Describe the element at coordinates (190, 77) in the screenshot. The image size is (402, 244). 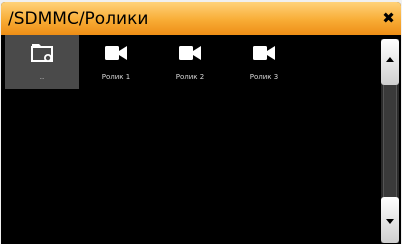
I see `file-item-label: Ролик 2` at that location.